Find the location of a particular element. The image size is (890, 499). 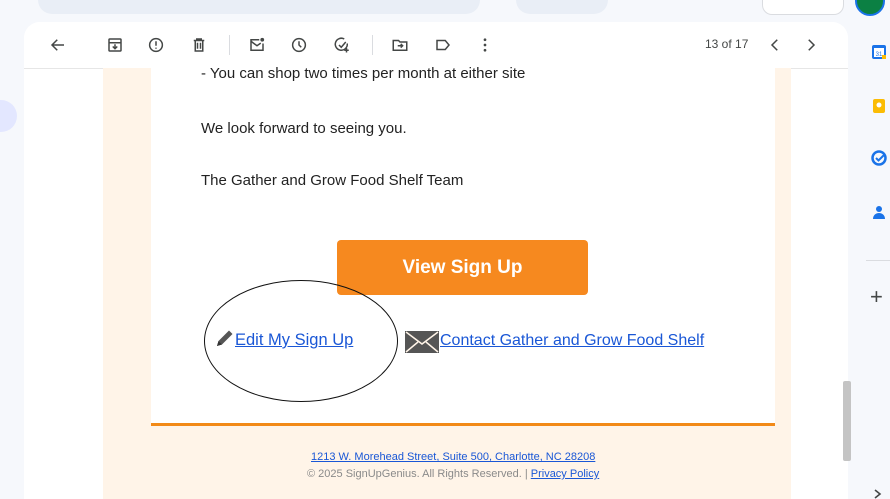

tasks-icon is located at coordinates (879, 158).